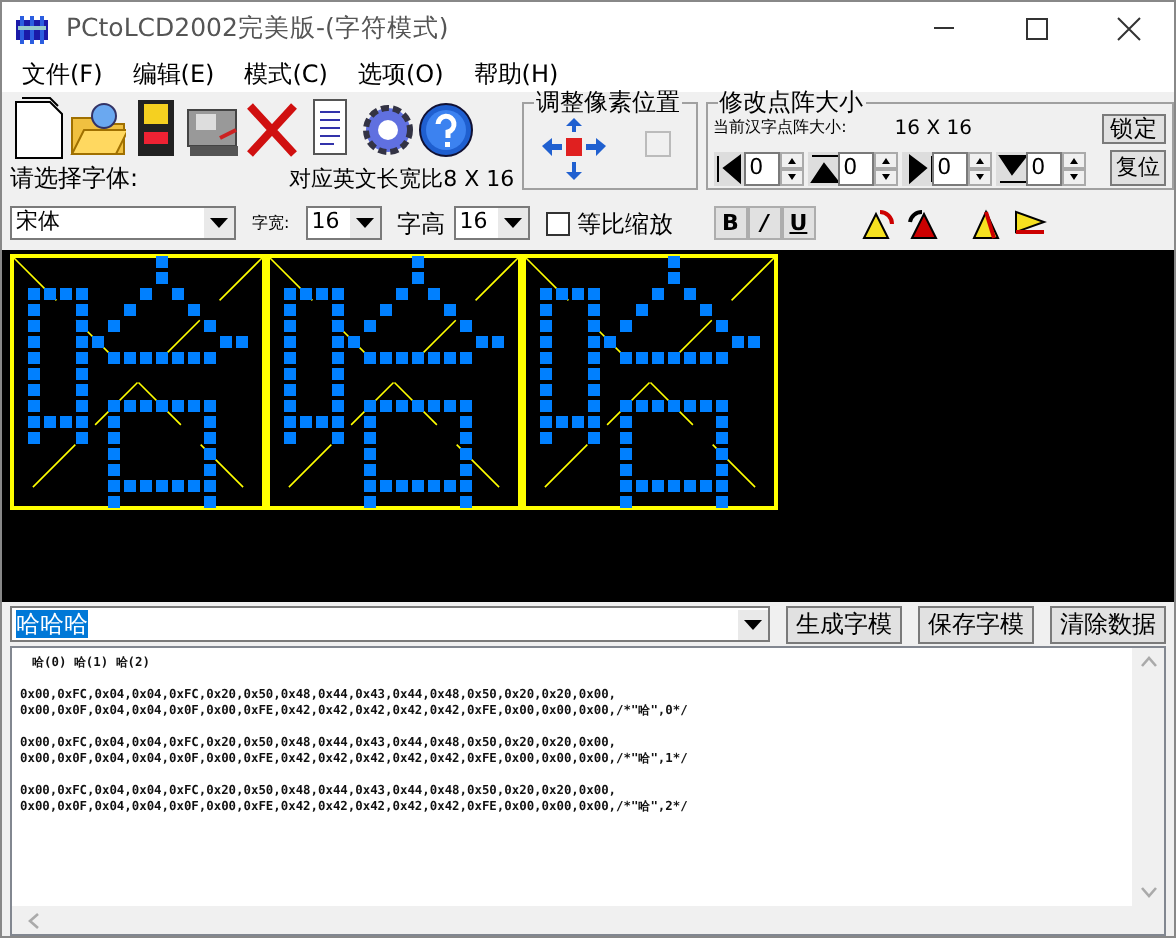  I want to click on italic-button: /, so click(764, 223).